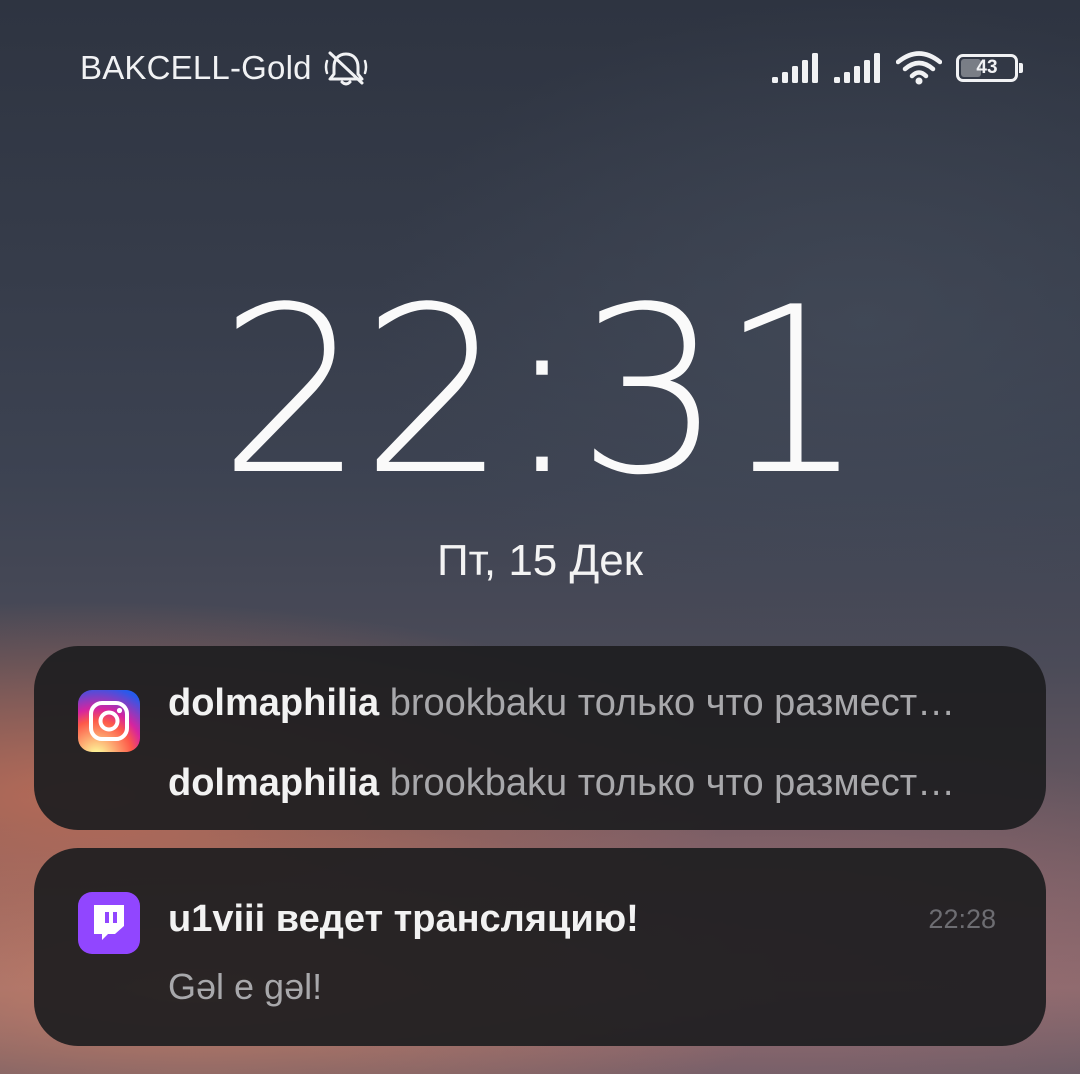  Describe the element at coordinates (962, 919) in the screenshot. I see `notification-time: 22:28` at that location.